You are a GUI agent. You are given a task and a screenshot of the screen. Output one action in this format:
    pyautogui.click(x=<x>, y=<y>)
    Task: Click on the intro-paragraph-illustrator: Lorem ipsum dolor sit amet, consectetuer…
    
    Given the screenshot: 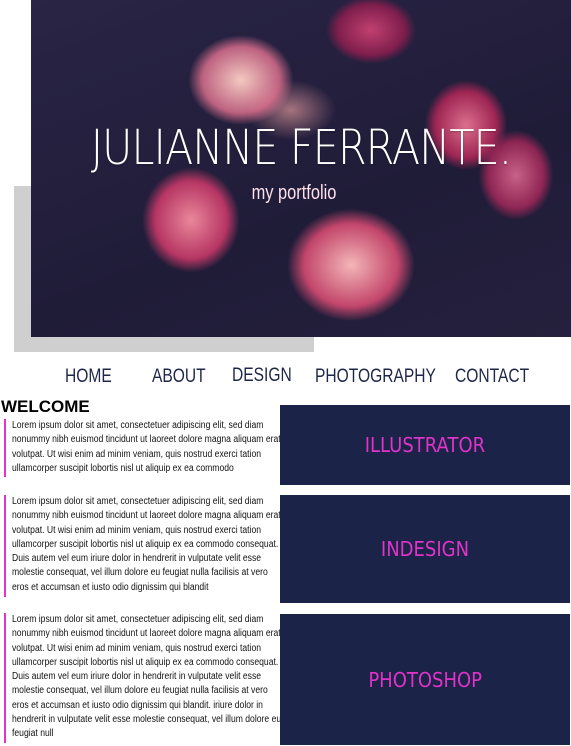 What is the action you would take?
    pyautogui.click(x=147, y=448)
    